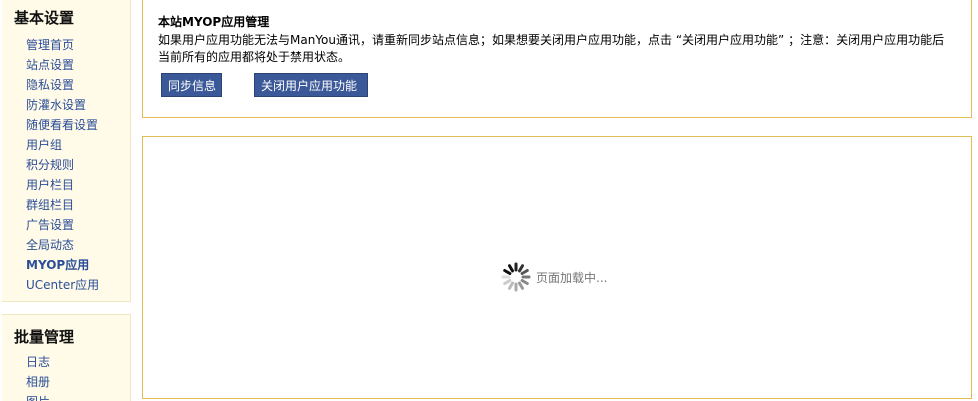  What do you see at coordinates (62, 65) in the screenshot?
I see `sidebar-item-site-settings: 站点设置` at bounding box center [62, 65].